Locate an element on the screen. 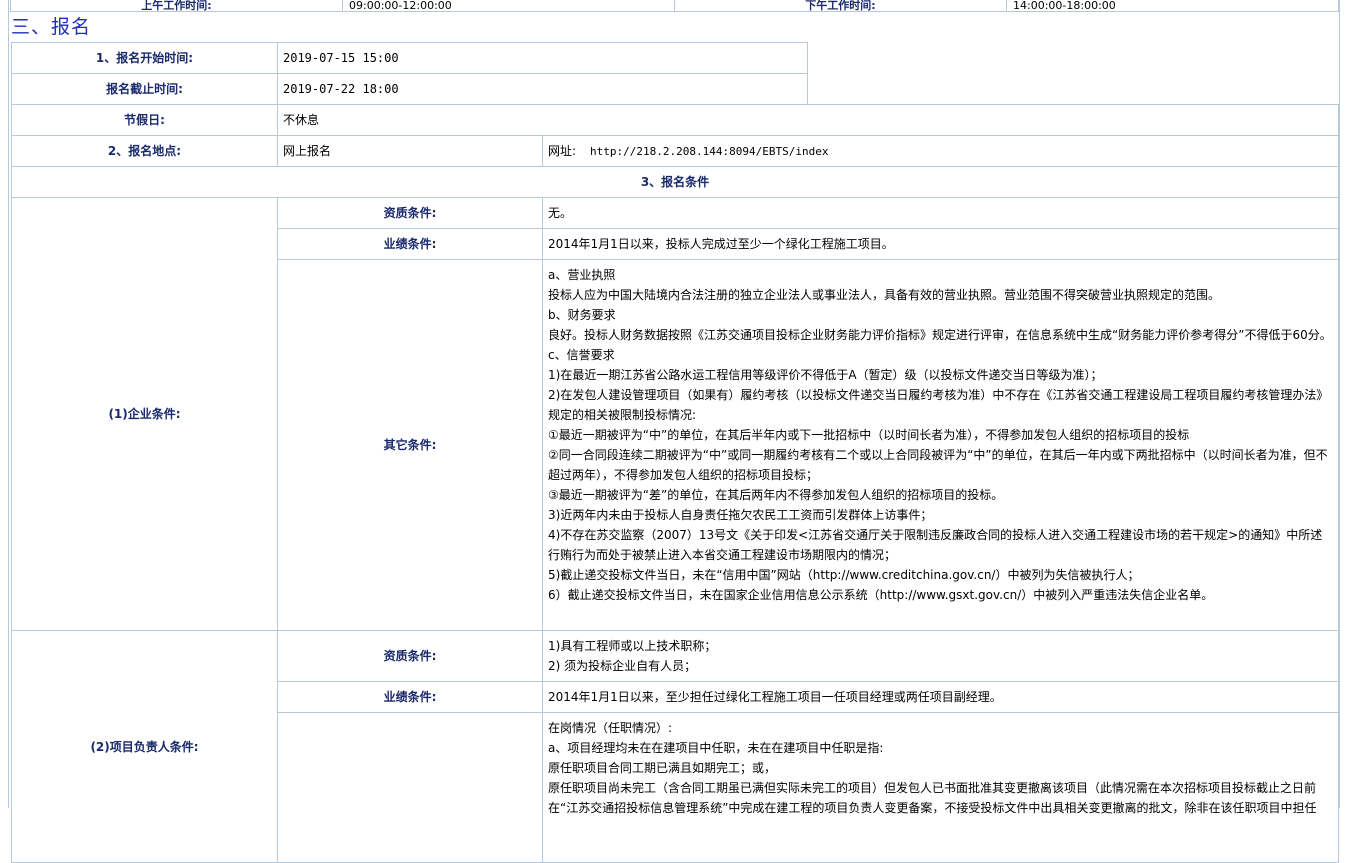 The image size is (1349, 863). text-line: 在岗情况（任职情况）: is located at coordinates (610, 728).